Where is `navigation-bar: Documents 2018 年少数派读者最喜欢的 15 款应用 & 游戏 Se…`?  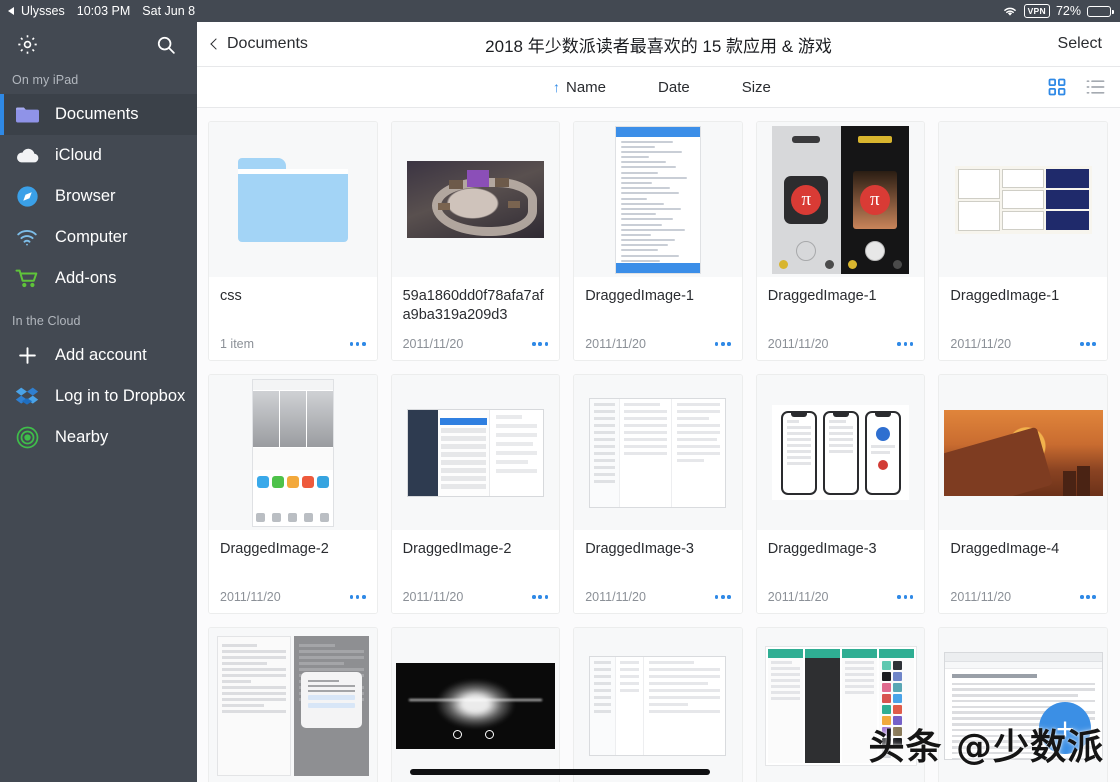 navigation-bar: Documents 2018 年少数派读者最喜欢的 15 款应用 & 游戏 Se… is located at coordinates (658, 44).